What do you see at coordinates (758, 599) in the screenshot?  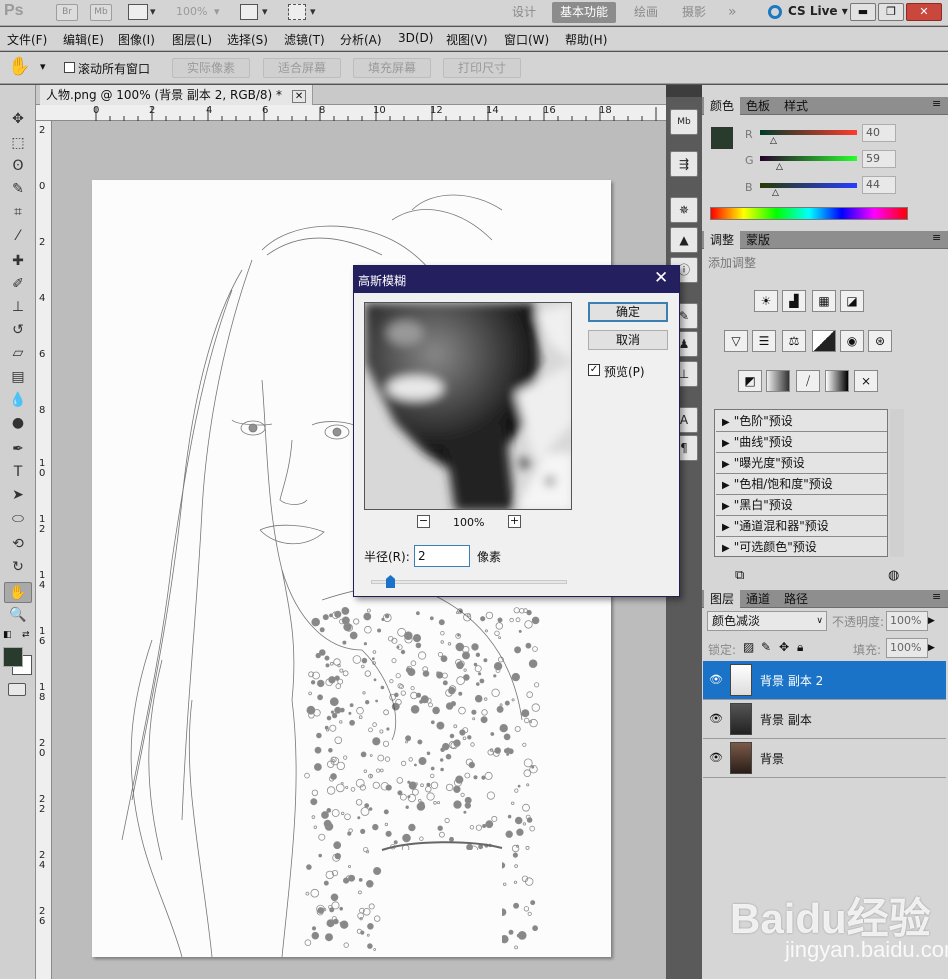 I see `tab-channels: 通道` at bounding box center [758, 599].